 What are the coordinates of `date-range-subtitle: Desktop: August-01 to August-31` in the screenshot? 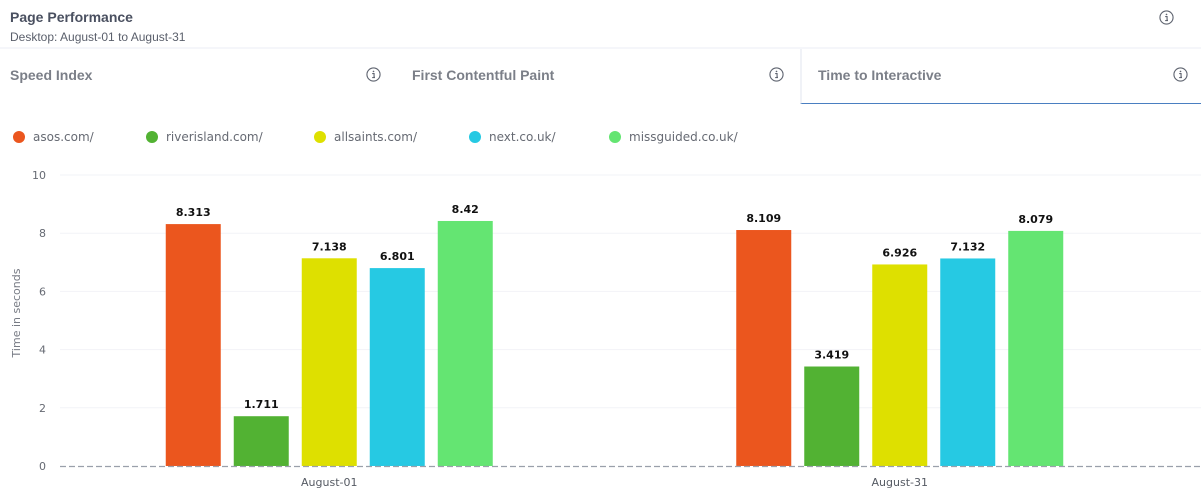 It's located at (98, 37).